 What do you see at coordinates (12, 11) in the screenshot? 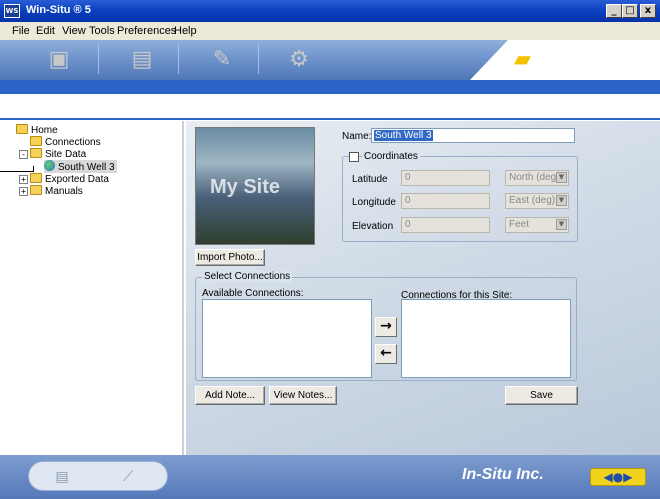
I see `app-icon: WS` at bounding box center [12, 11].